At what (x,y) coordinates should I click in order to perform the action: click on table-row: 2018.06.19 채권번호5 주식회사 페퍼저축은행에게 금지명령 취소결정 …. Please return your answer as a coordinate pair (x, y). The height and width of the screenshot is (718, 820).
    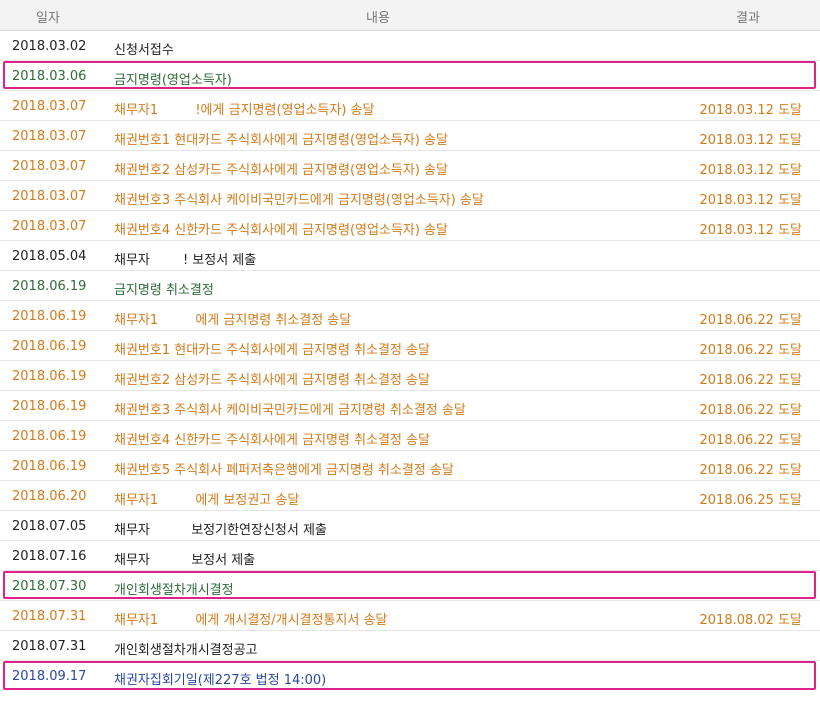
    Looking at the image, I should click on (410, 466).